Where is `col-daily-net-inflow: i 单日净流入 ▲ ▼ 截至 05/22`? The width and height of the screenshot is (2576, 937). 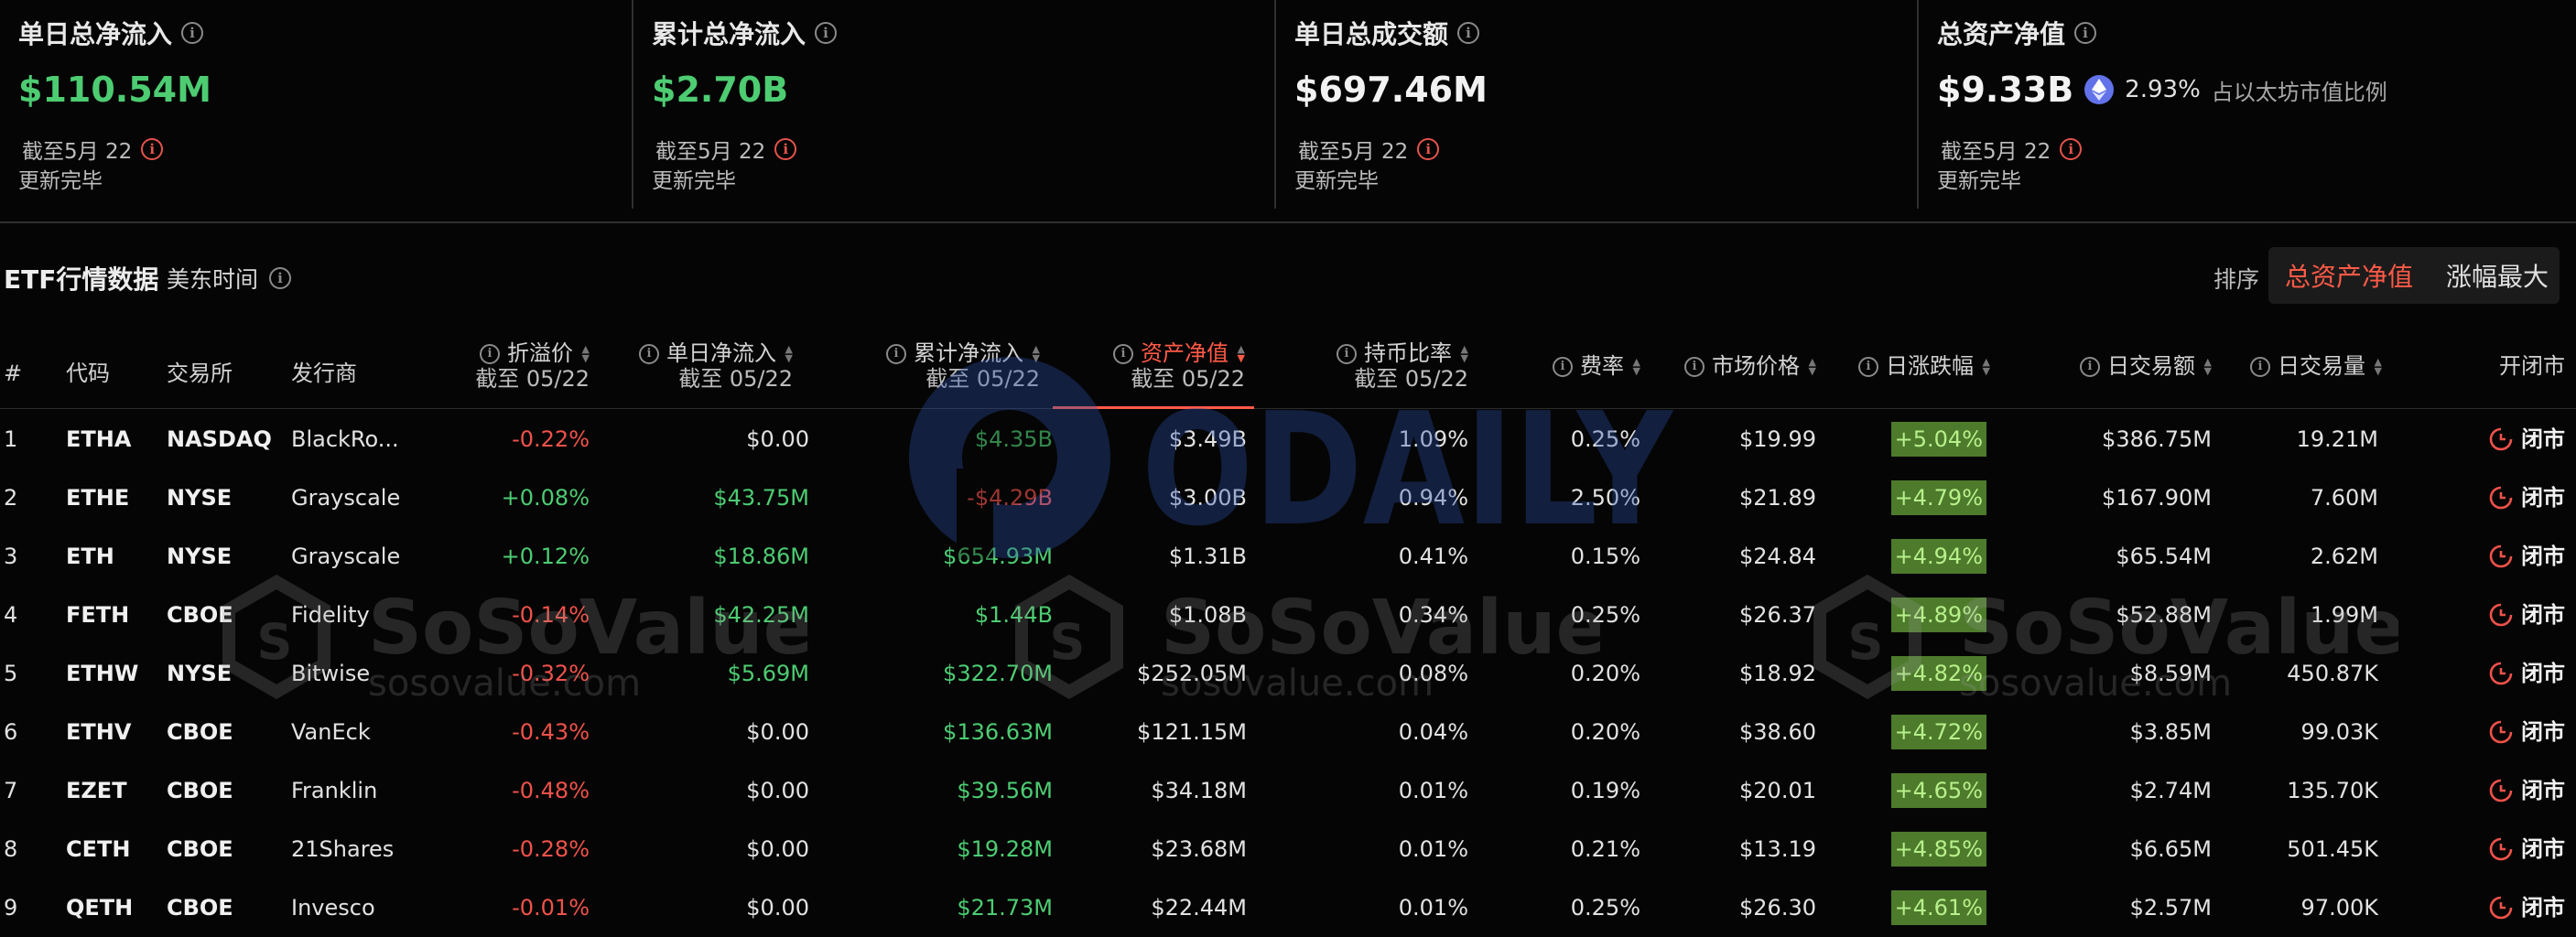 col-daily-net-inflow: i 单日净流入 ▲ ▼ 截至 05/22 is located at coordinates (716, 366).